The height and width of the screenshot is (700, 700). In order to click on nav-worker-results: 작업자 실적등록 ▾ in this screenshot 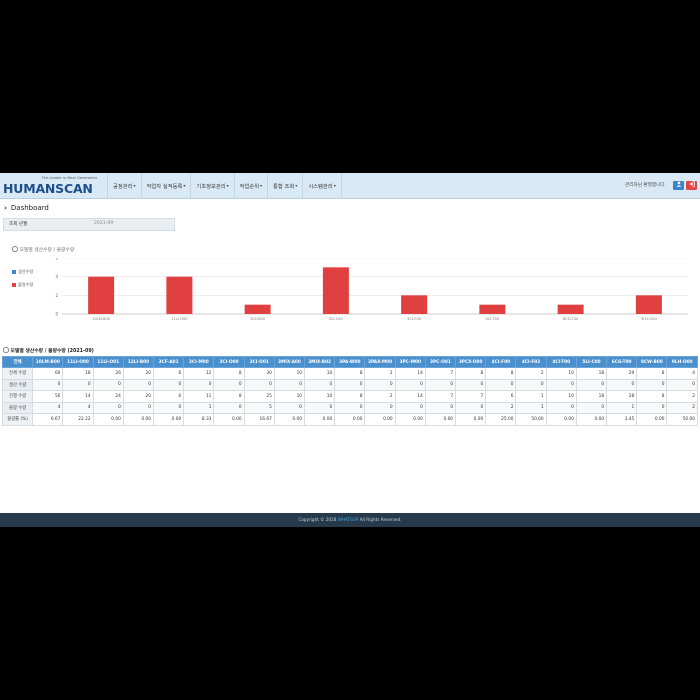, I will do `click(165, 185)`.